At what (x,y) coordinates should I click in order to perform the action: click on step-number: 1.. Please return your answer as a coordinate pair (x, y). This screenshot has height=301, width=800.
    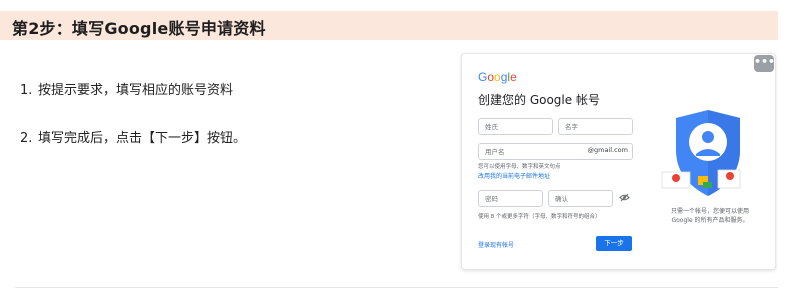
    Looking at the image, I should click on (26, 90).